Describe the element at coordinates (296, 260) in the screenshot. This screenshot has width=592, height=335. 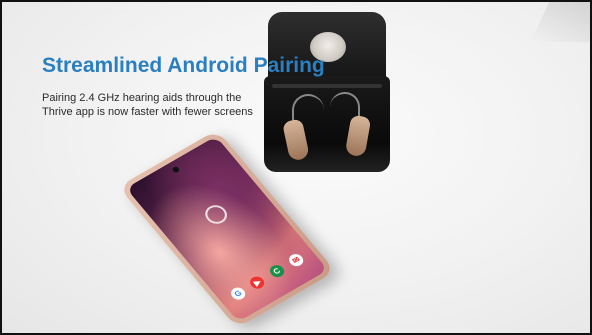
I see `messages-icon: ✉` at that location.